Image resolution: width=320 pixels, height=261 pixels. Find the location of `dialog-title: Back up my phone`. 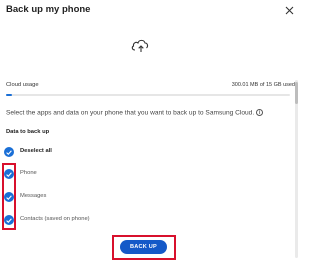

dialog-title: Back up my phone is located at coordinates (48, 9).